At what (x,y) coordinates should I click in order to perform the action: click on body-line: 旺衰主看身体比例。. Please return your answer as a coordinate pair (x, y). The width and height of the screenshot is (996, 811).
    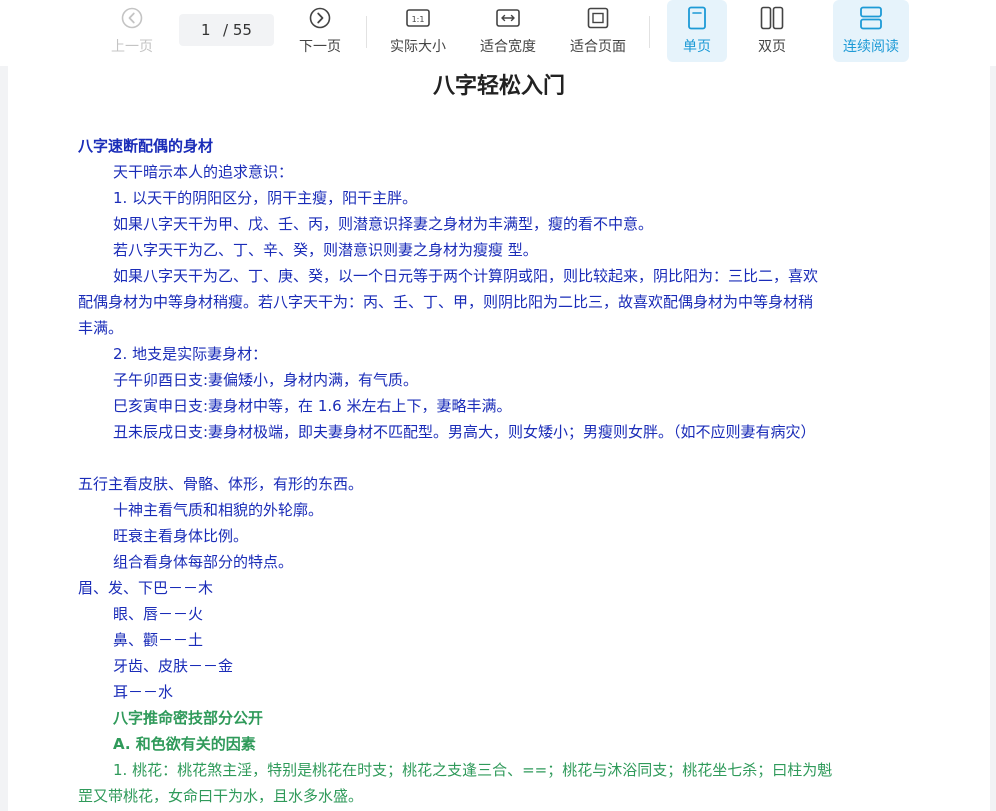
    Looking at the image, I should click on (181, 536).